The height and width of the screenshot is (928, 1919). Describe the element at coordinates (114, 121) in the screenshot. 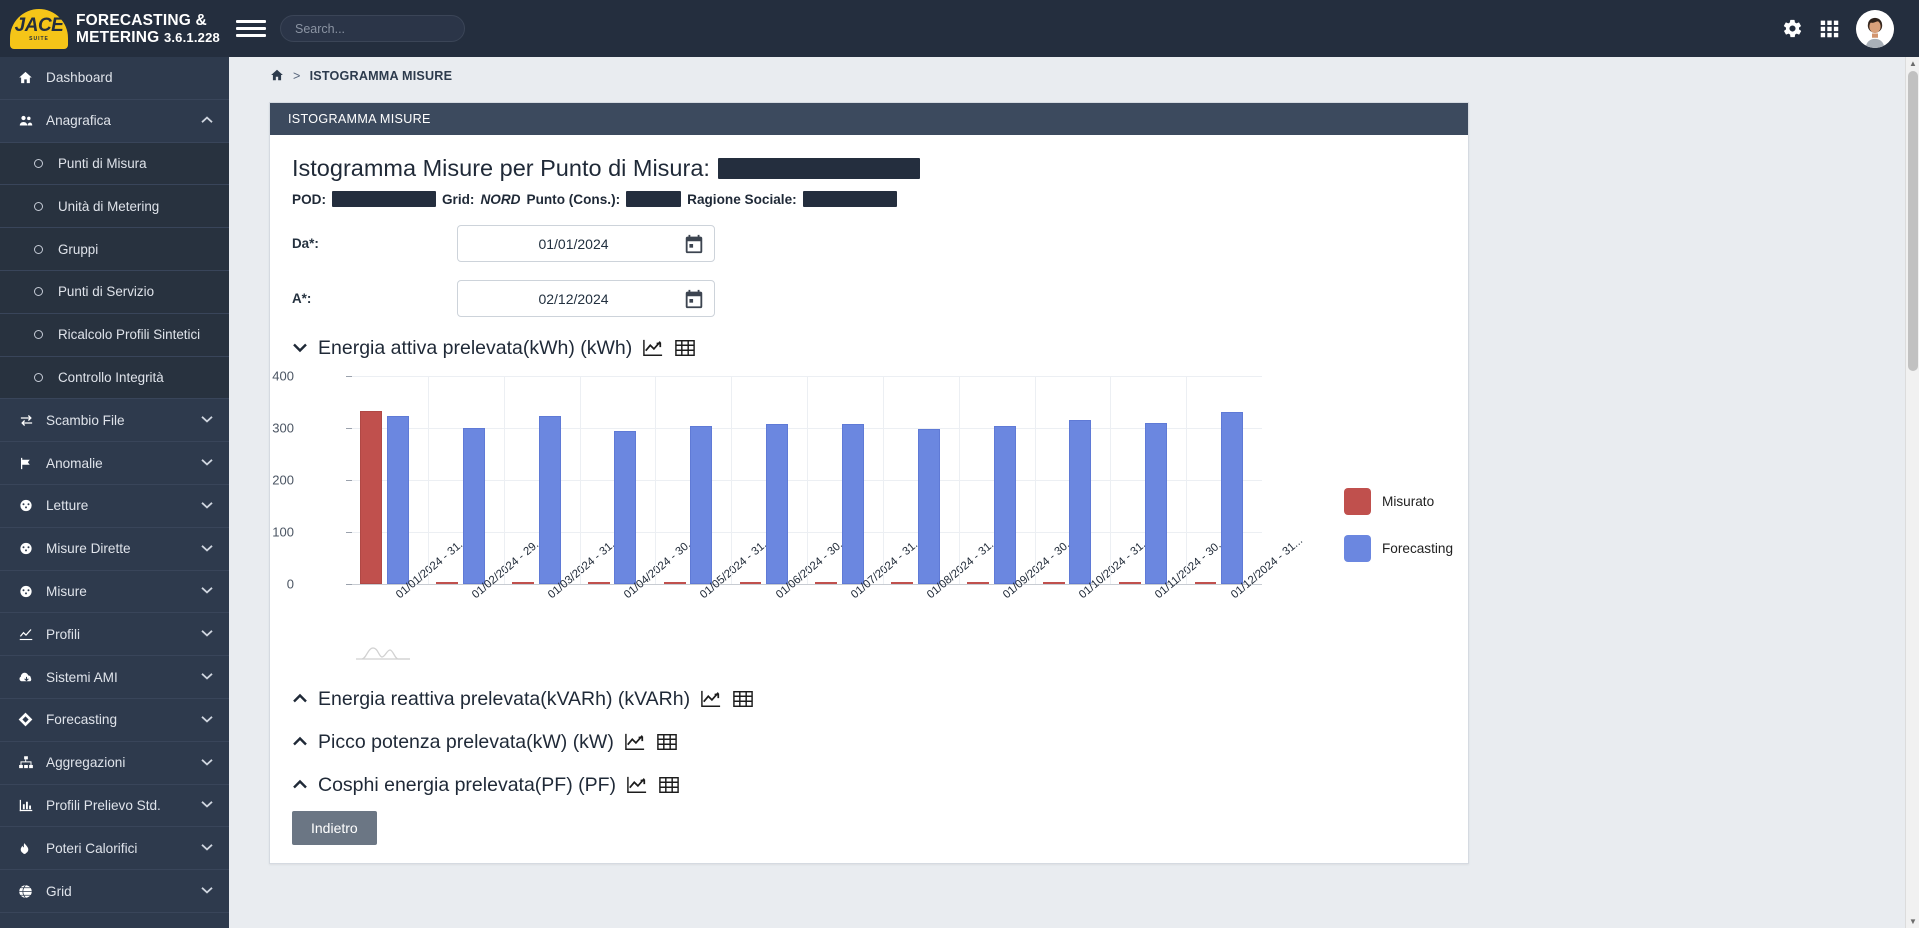

I see `sidebar-item-anagrafica: Anagrafica` at that location.